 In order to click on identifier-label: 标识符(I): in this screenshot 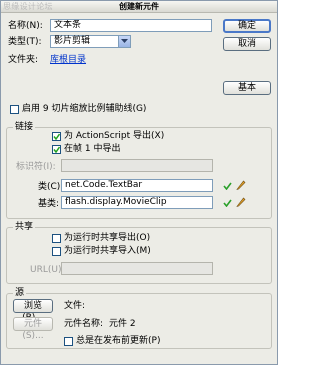, I will do `click(36, 167)`.